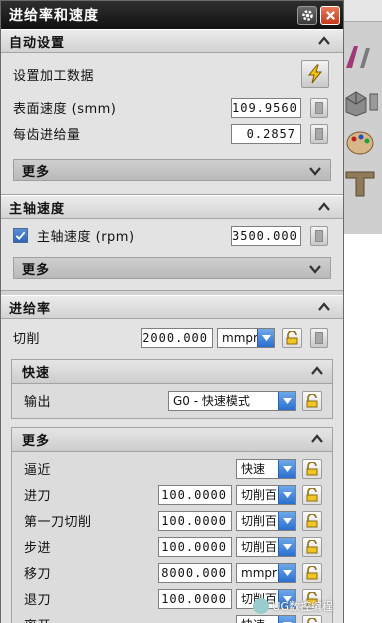 The height and width of the screenshot is (623, 382). Describe the element at coordinates (36, 270) in the screenshot. I see `spindle-more-label: 更多` at that location.